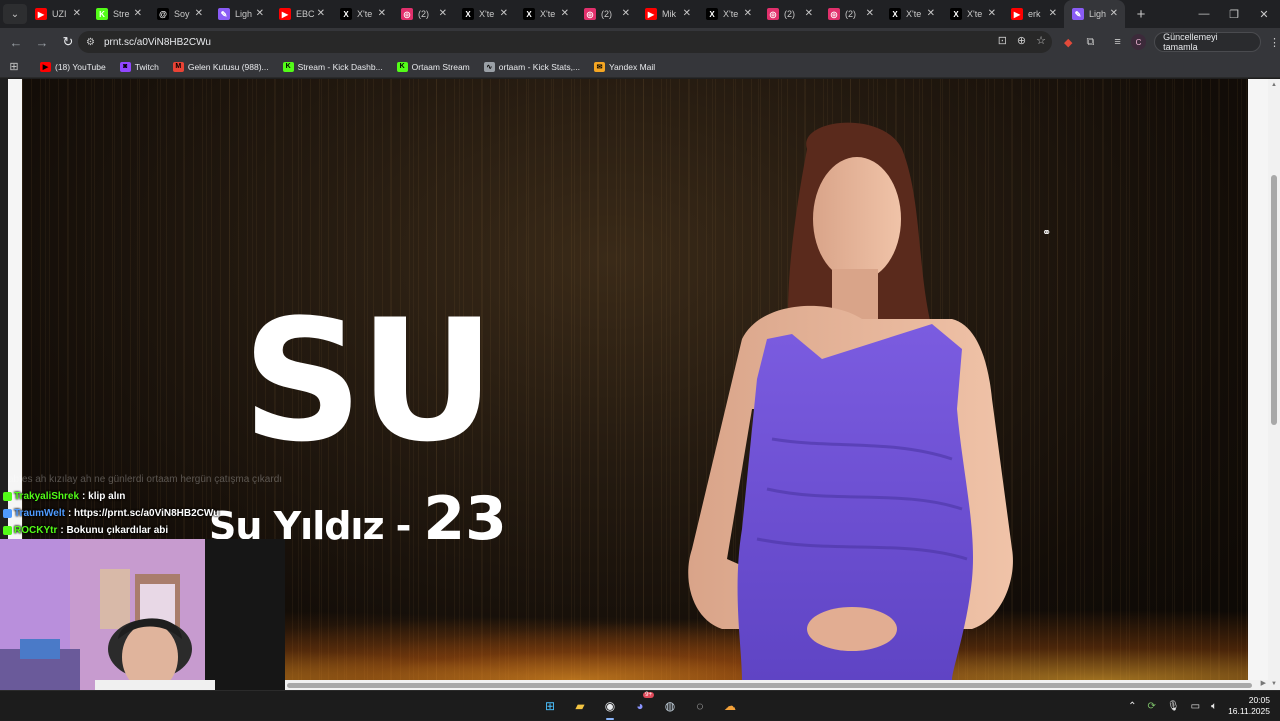  What do you see at coordinates (146, 66) in the screenshot?
I see `bookmark-label: Twitch` at bounding box center [146, 66].